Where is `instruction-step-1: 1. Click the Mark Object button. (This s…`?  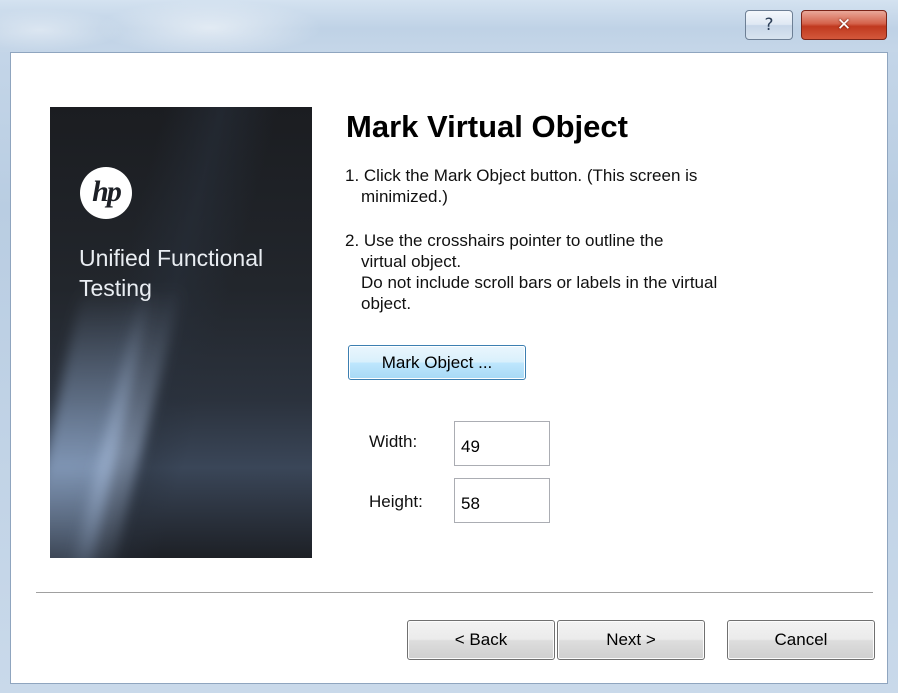 instruction-step-1: 1. Click the Mark Object button. (This s… is located at coordinates (521, 186).